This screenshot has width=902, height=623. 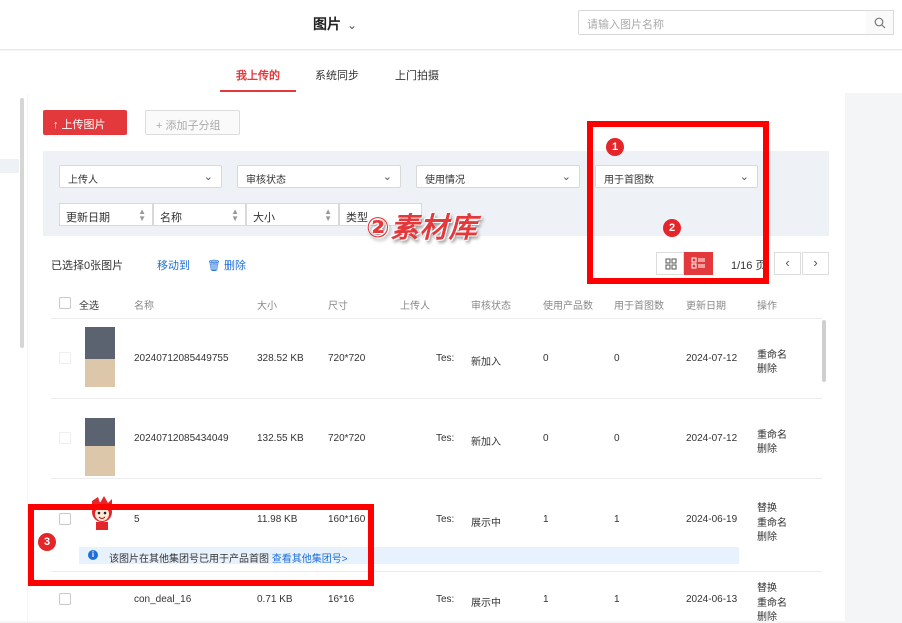 I want to click on col-header-name: 名称, so click(x=144, y=306).